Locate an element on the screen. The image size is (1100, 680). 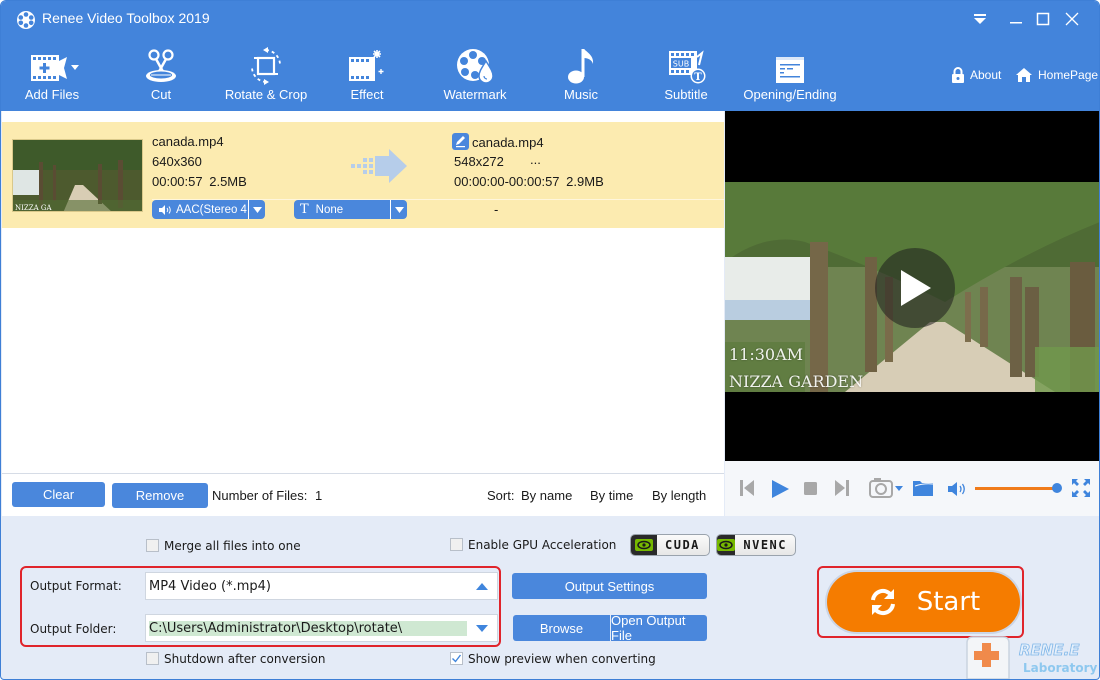
source-duration: 00:00:57 is located at coordinates (177, 181).